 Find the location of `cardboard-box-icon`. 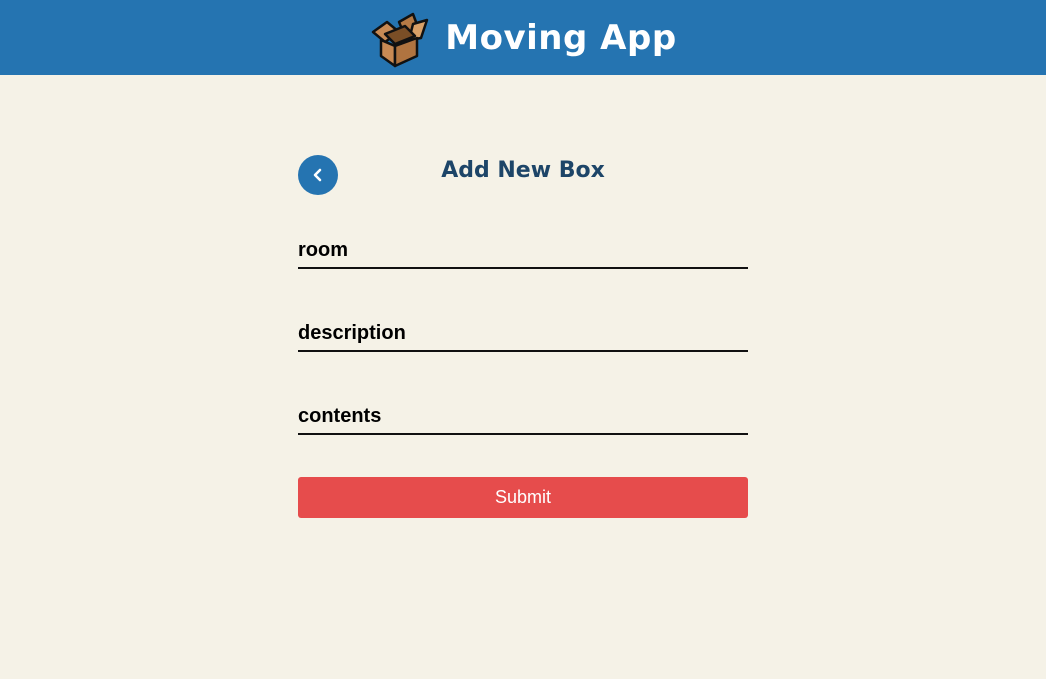

cardboard-box-icon is located at coordinates (400, 39).